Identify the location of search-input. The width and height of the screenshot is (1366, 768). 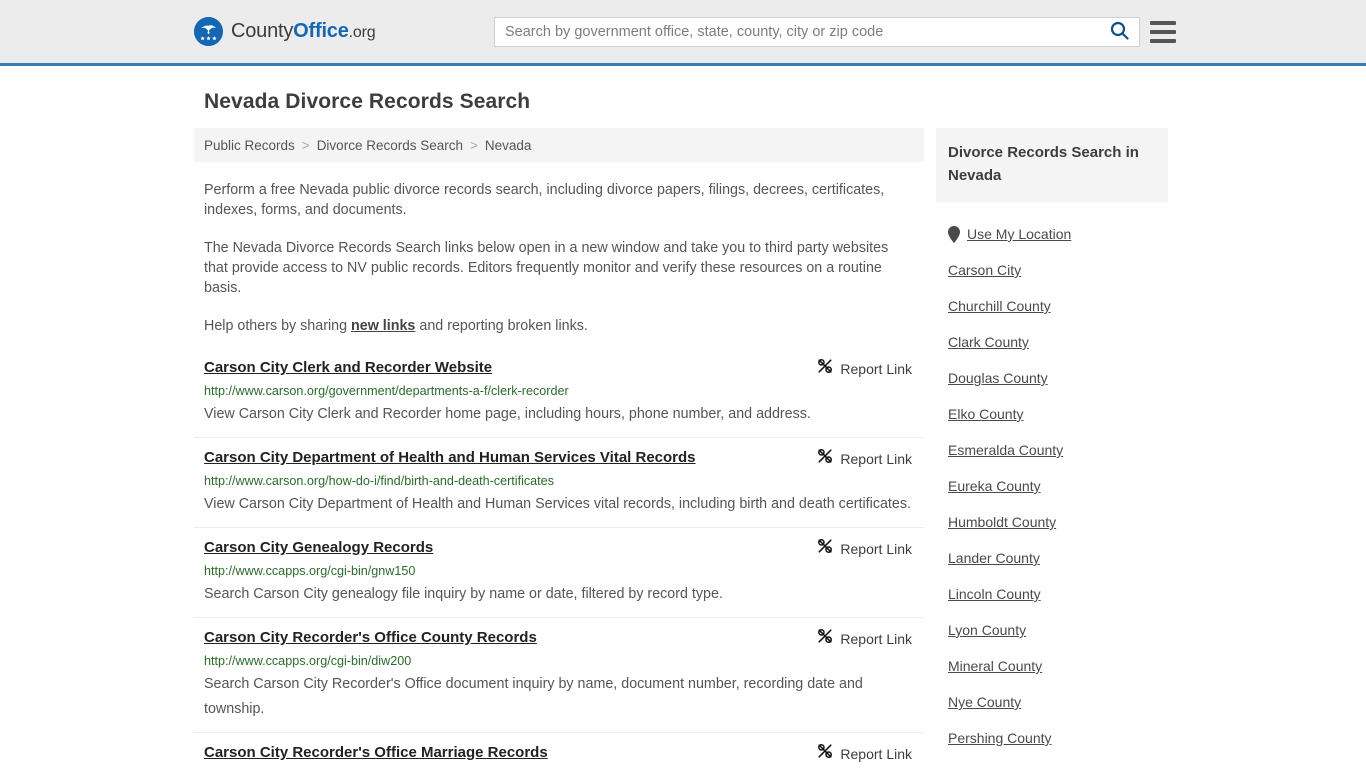
(797, 32).